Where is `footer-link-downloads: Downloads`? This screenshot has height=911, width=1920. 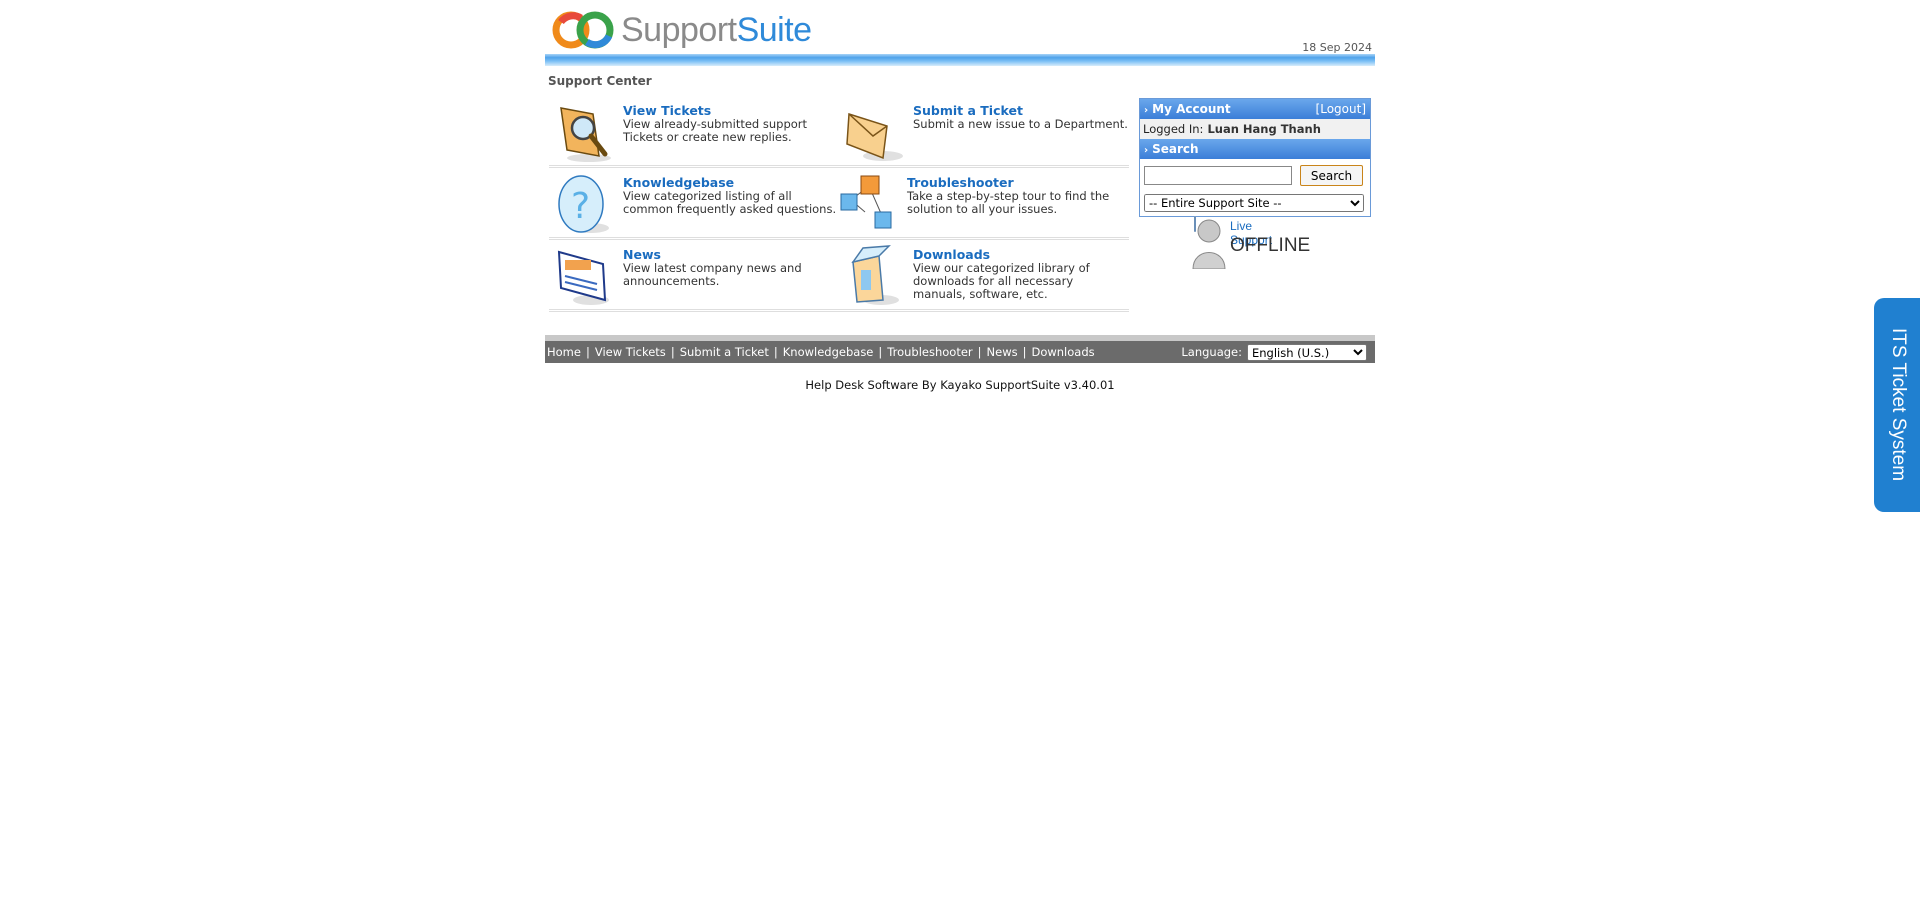
footer-link-downloads: Downloads is located at coordinates (1062, 352).